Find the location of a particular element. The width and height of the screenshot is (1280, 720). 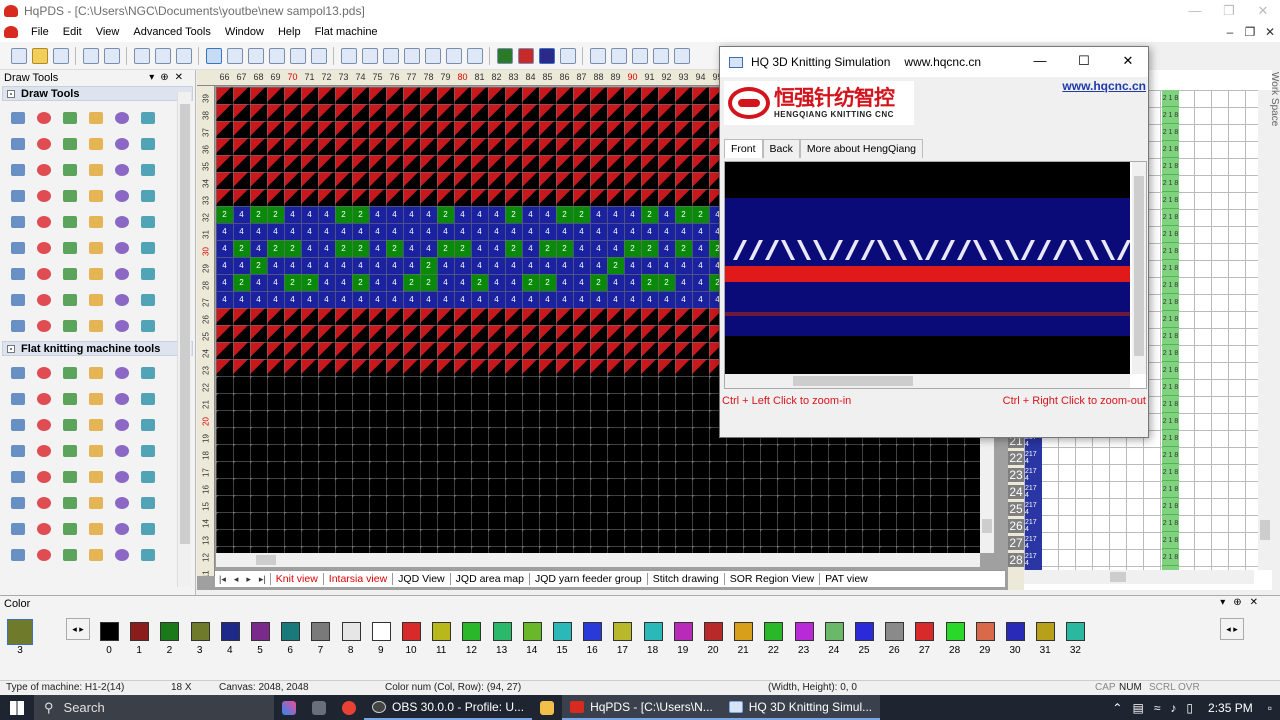

sim-vertical-scrollbar is located at coordinates (1139, 268).